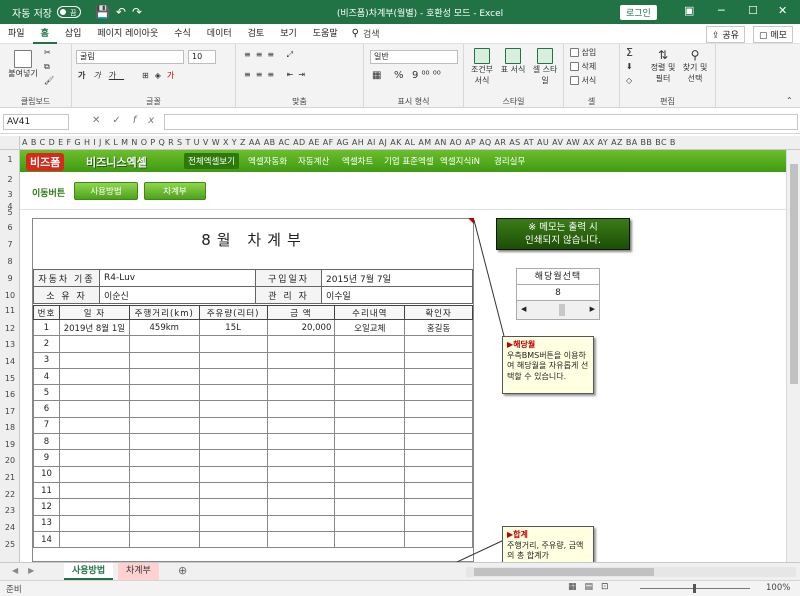 Image resolution: width=800 pixels, height=596 pixels. I want to click on horizontal-scrollbar, so click(631, 572).